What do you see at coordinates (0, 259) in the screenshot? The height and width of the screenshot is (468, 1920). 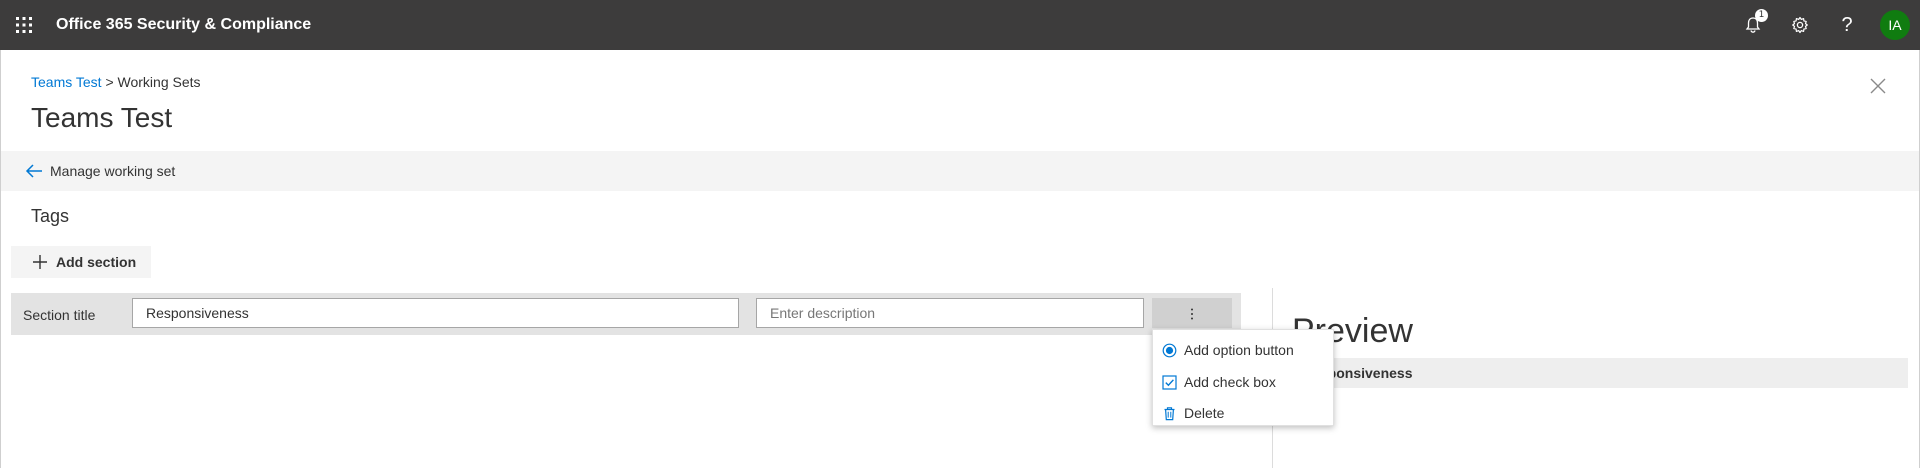 I see `panel-left-border` at bounding box center [0, 259].